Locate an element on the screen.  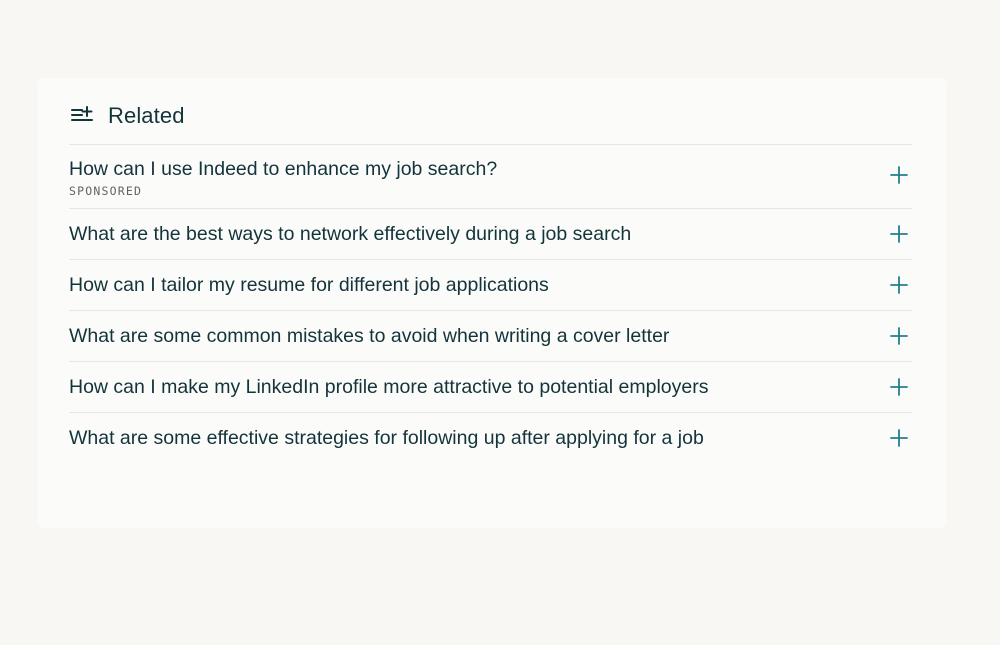
related-list-icon is located at coordinates (82, 116).